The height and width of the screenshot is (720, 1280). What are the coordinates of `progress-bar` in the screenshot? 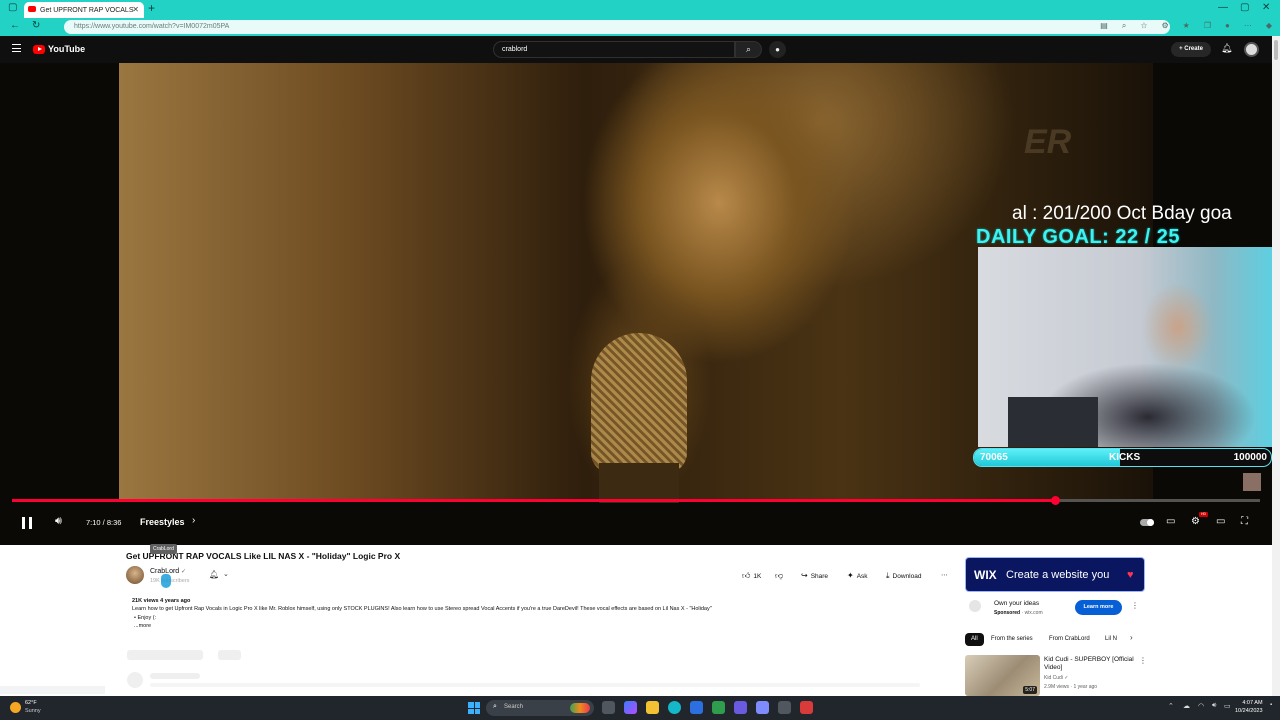 It's located at (636, 500).